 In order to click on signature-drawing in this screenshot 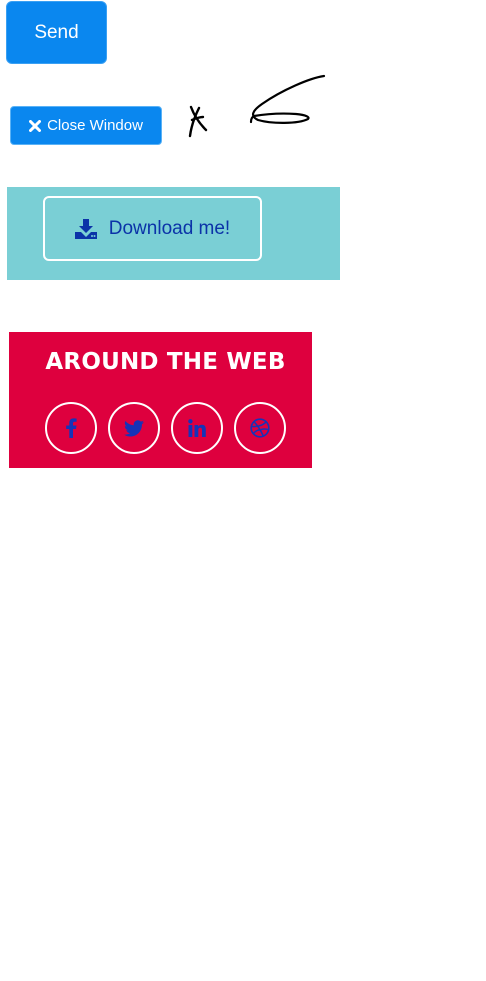, I will do `click(257, 107)`.